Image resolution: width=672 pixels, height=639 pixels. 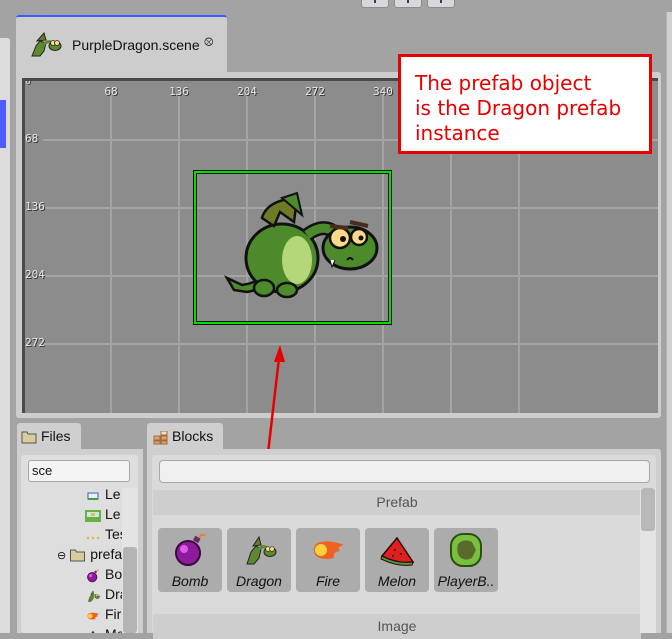 I want to click on blocks-search-input, so click(x=404, y=471).